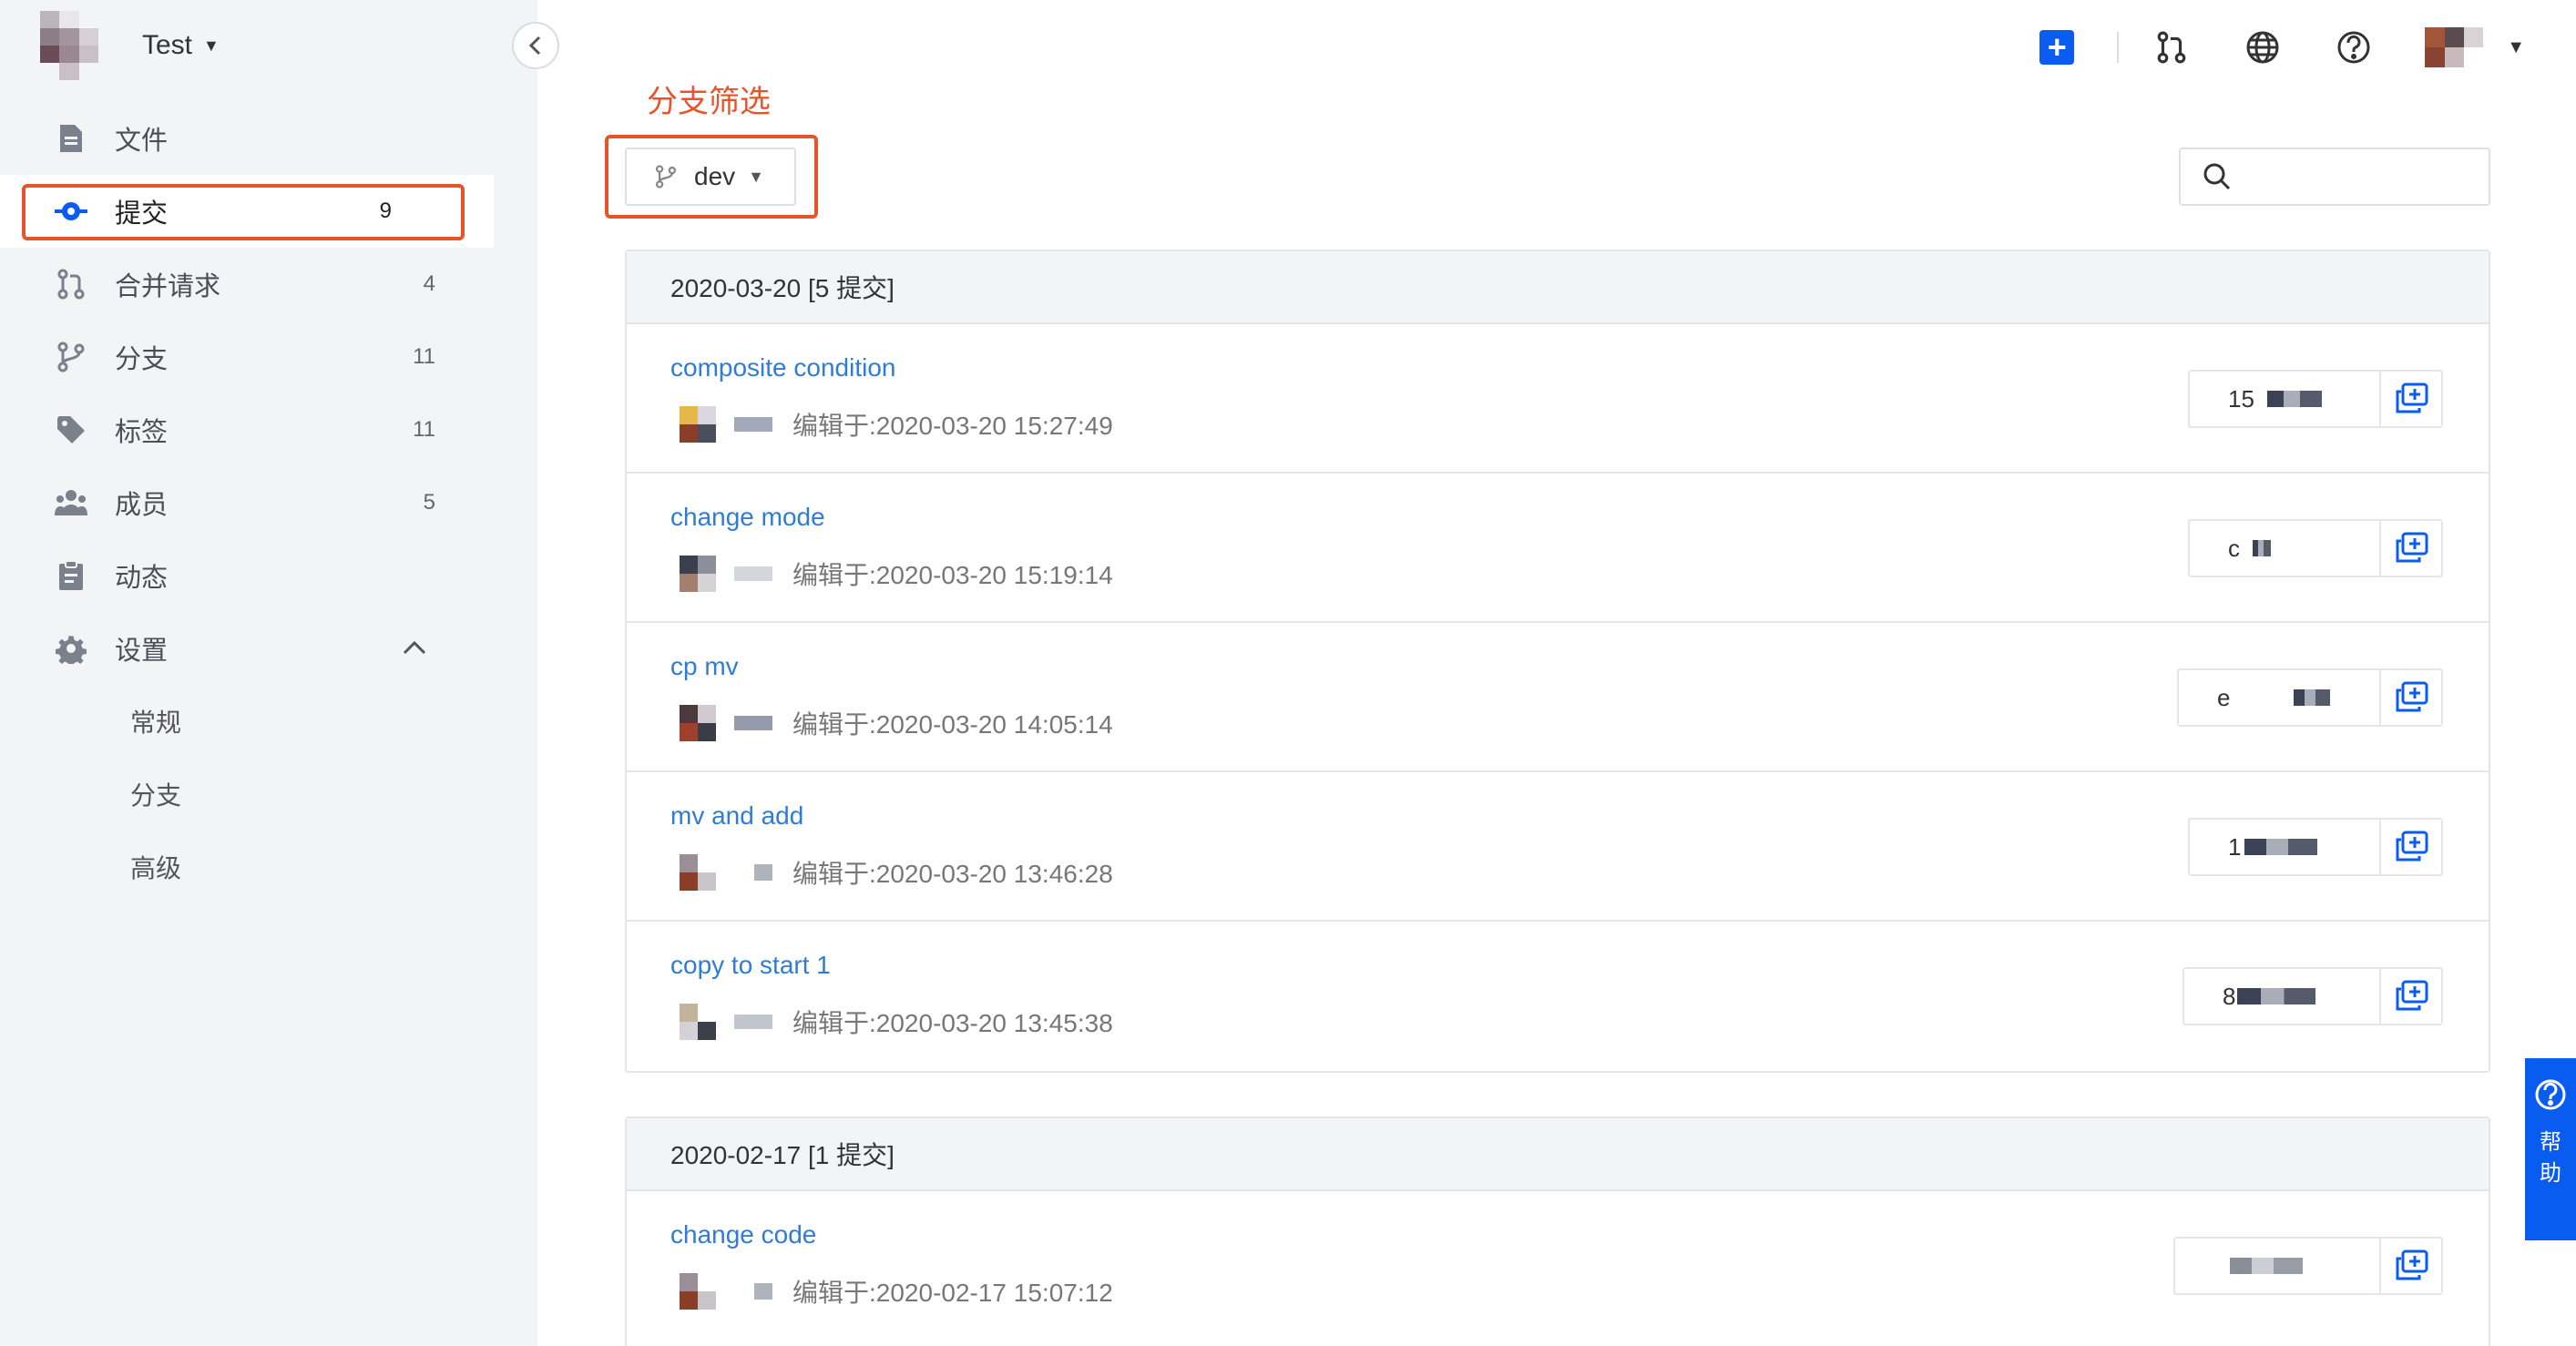  I want to click on settings-sub-general: 常规, so click(268, 722).